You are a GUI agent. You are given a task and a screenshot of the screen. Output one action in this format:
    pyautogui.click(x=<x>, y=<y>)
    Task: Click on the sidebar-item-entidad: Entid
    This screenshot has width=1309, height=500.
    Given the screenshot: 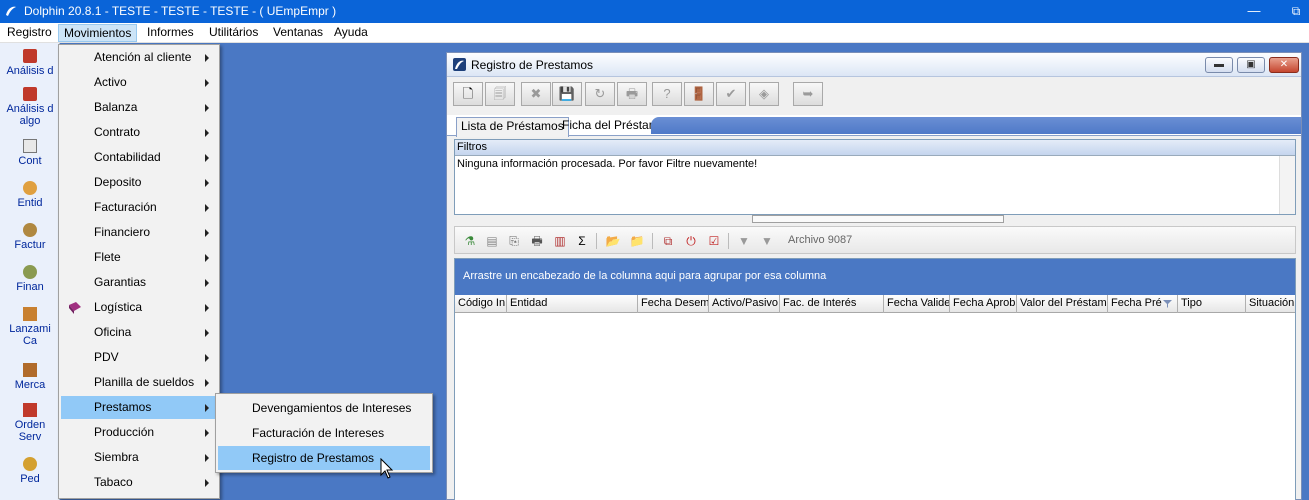 What is the action you would take?
    pyautogui.click(x=30, y=195)
    